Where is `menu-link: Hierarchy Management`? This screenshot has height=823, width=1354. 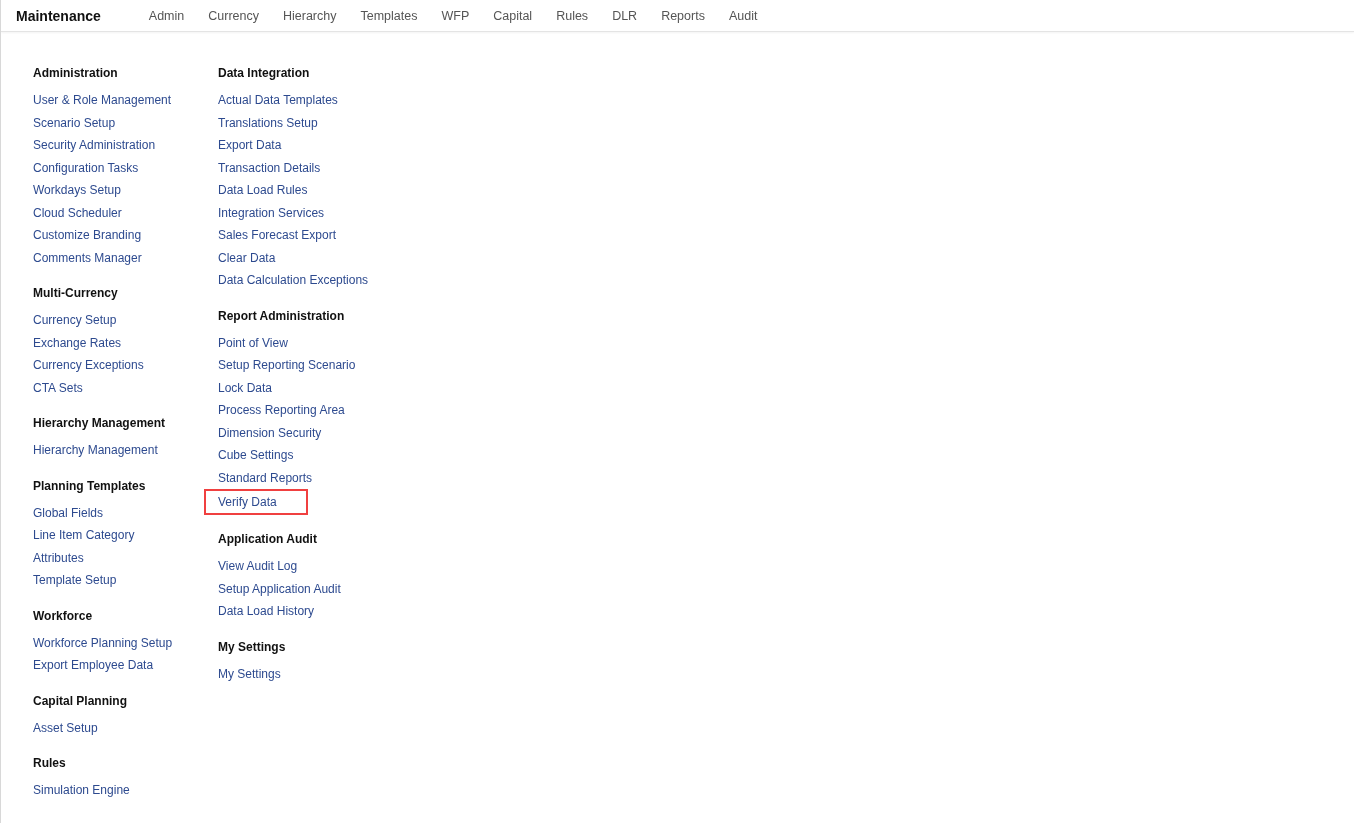
menu-link: Hierarchy Management is located at coordinates (95, 450).